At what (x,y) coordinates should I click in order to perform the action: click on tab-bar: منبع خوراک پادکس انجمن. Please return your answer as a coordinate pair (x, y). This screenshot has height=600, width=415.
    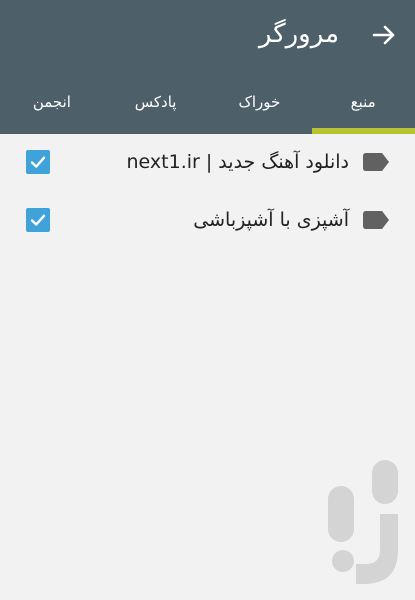
    Looking at the image, I should click on (207, 102).